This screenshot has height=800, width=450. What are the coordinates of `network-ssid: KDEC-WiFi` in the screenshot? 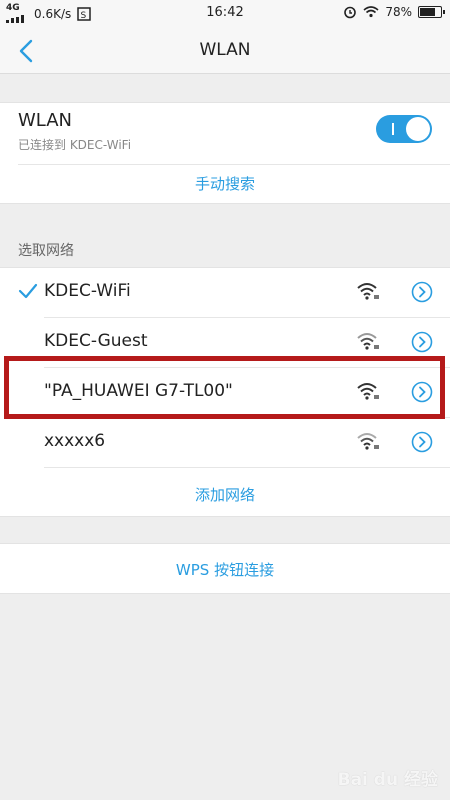 It's located at (87, 291).